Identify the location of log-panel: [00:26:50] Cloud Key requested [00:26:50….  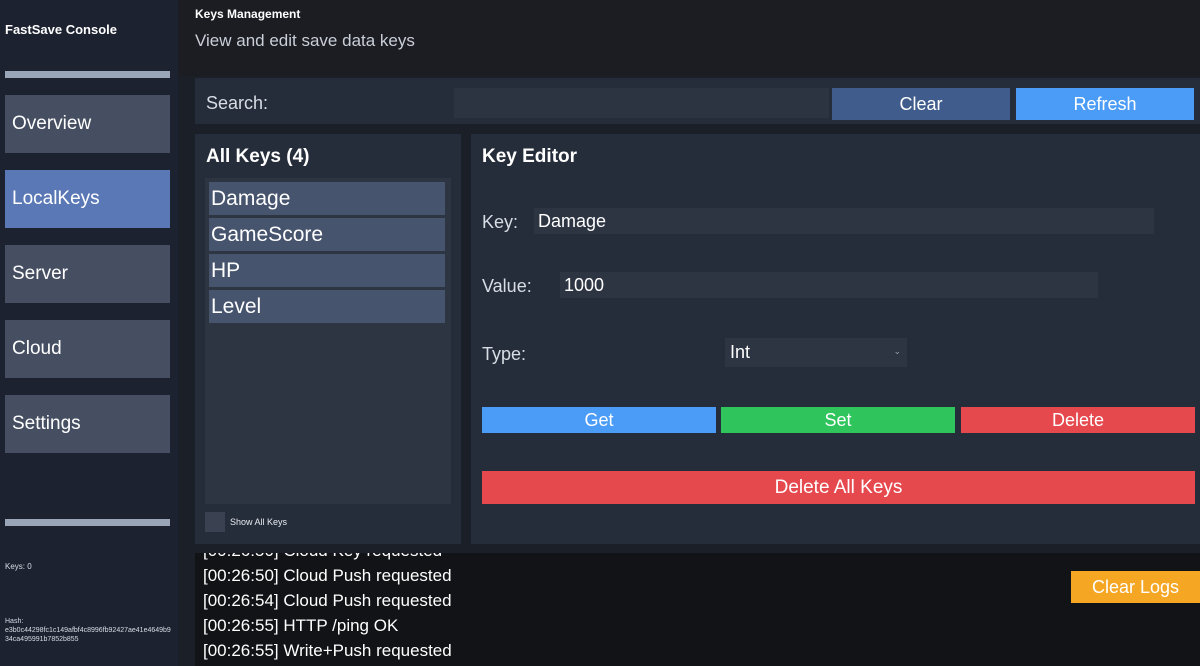
(697, 609).